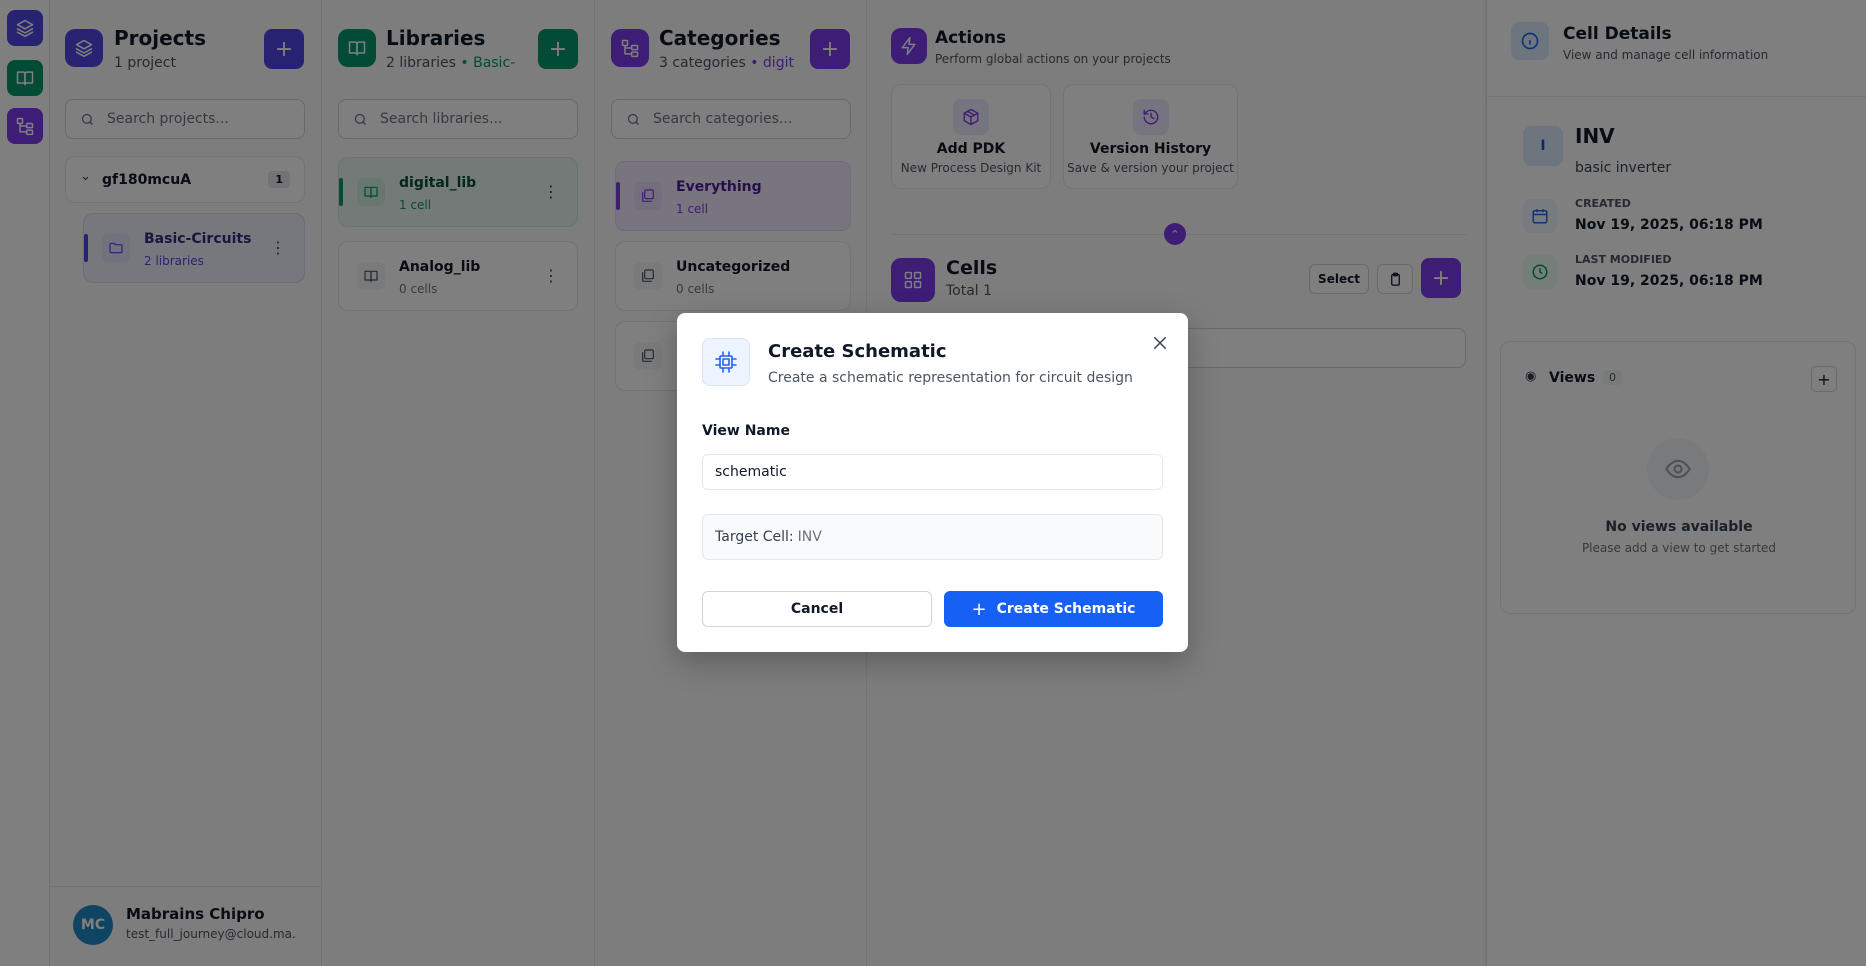 The width and height of the screenshot is (1866, 966). What do you see at coordinates (1160, 343) in the screenshot?
I see `close-icon` at bounding box center [1160, 343].